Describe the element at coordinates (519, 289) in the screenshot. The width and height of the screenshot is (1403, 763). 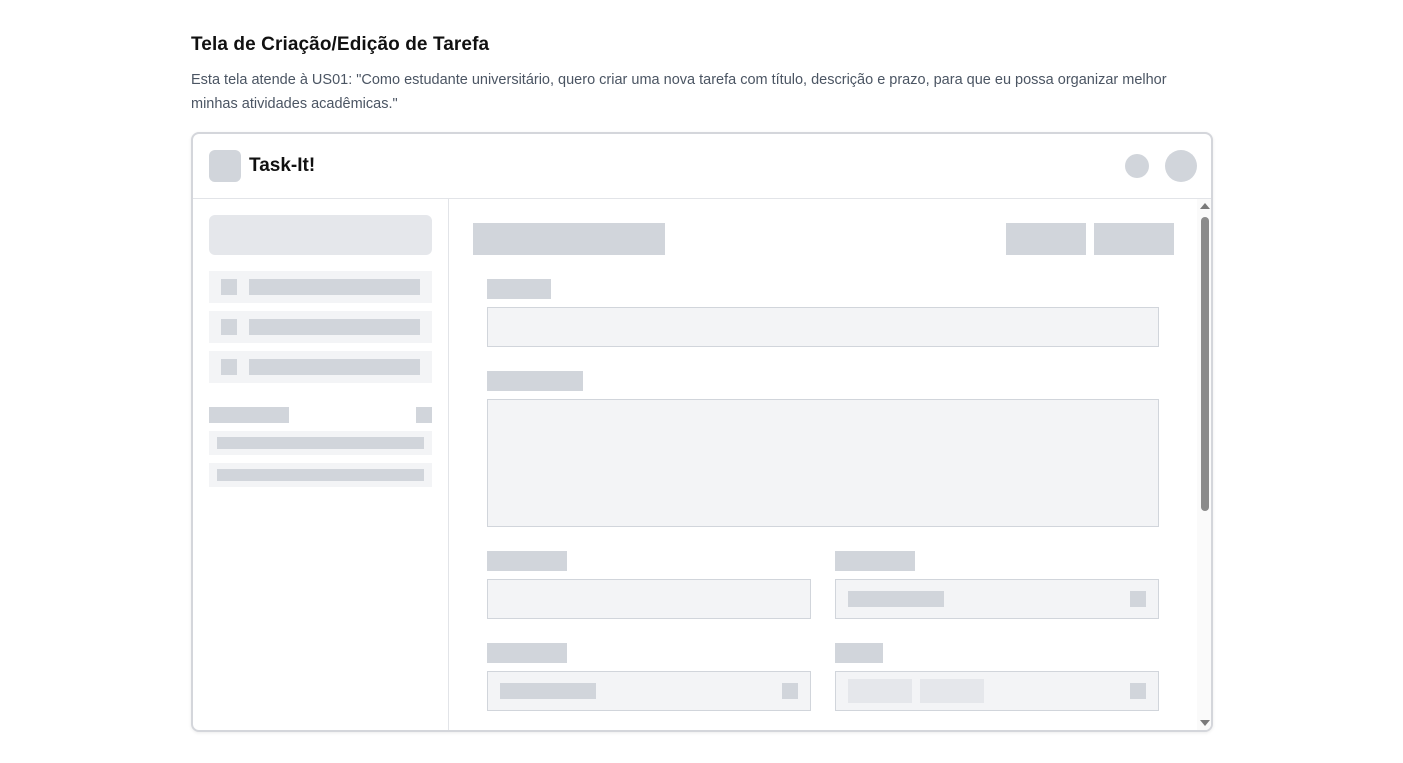
I see `title-label` at that location.